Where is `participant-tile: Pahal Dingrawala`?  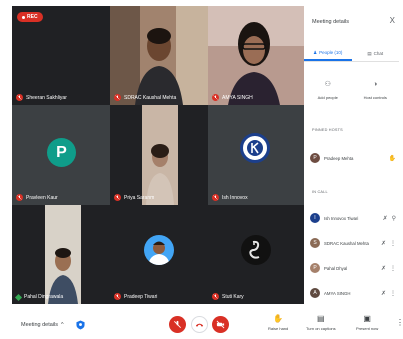 participant-tile: Pahal Dingrawala is located at coordinates (61, 254).